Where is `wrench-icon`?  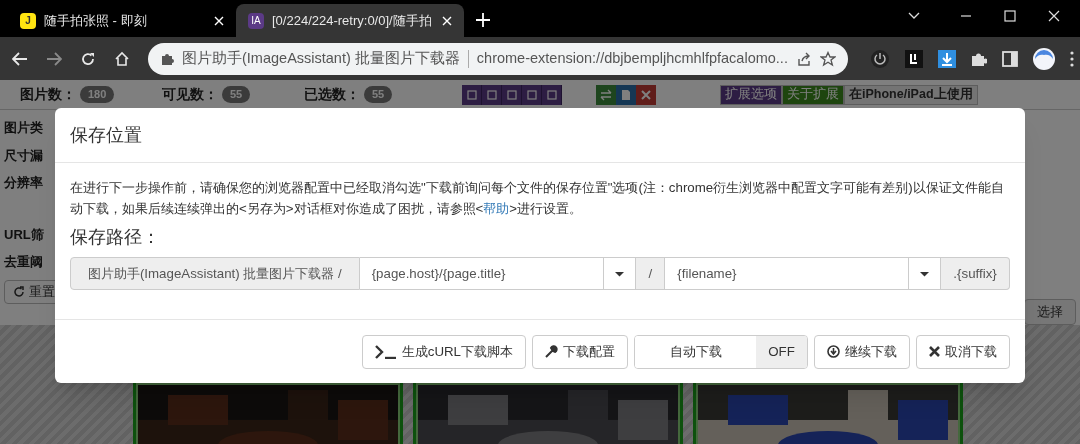 wrench-icon is located at coordinates (551, 351).